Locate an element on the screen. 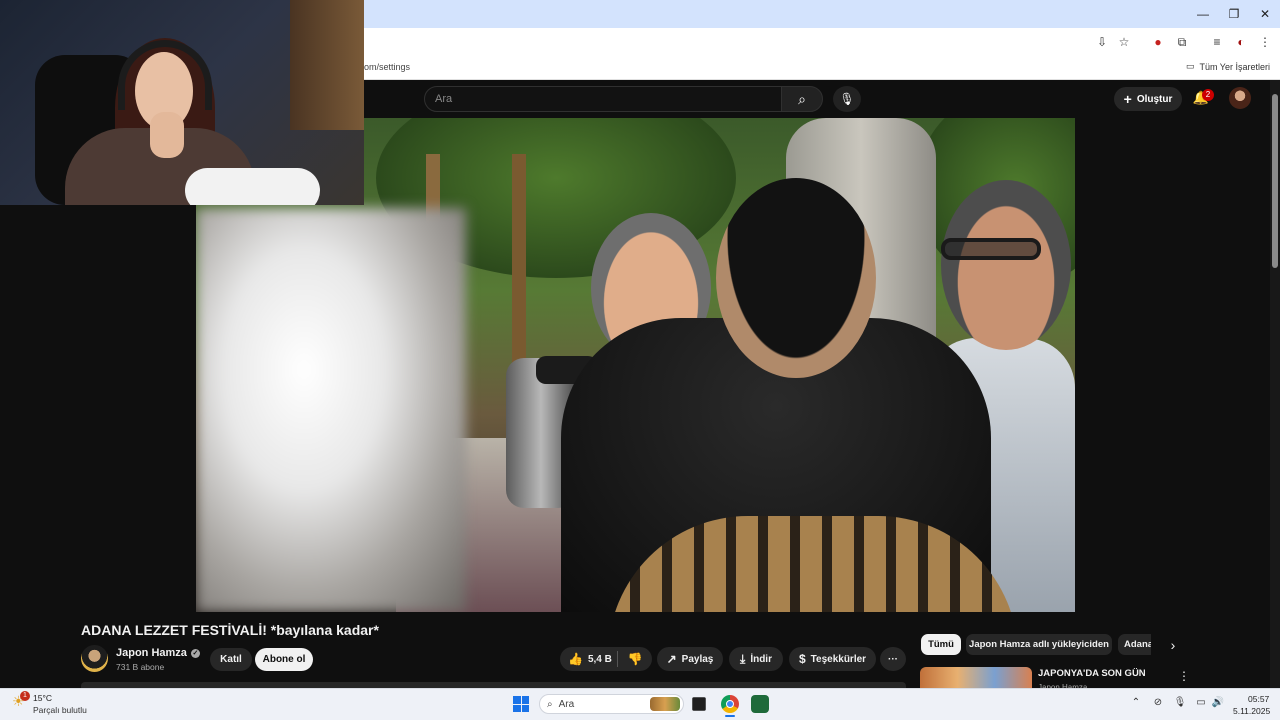  thanks-icon: $ is located at coordinates (802, 659).